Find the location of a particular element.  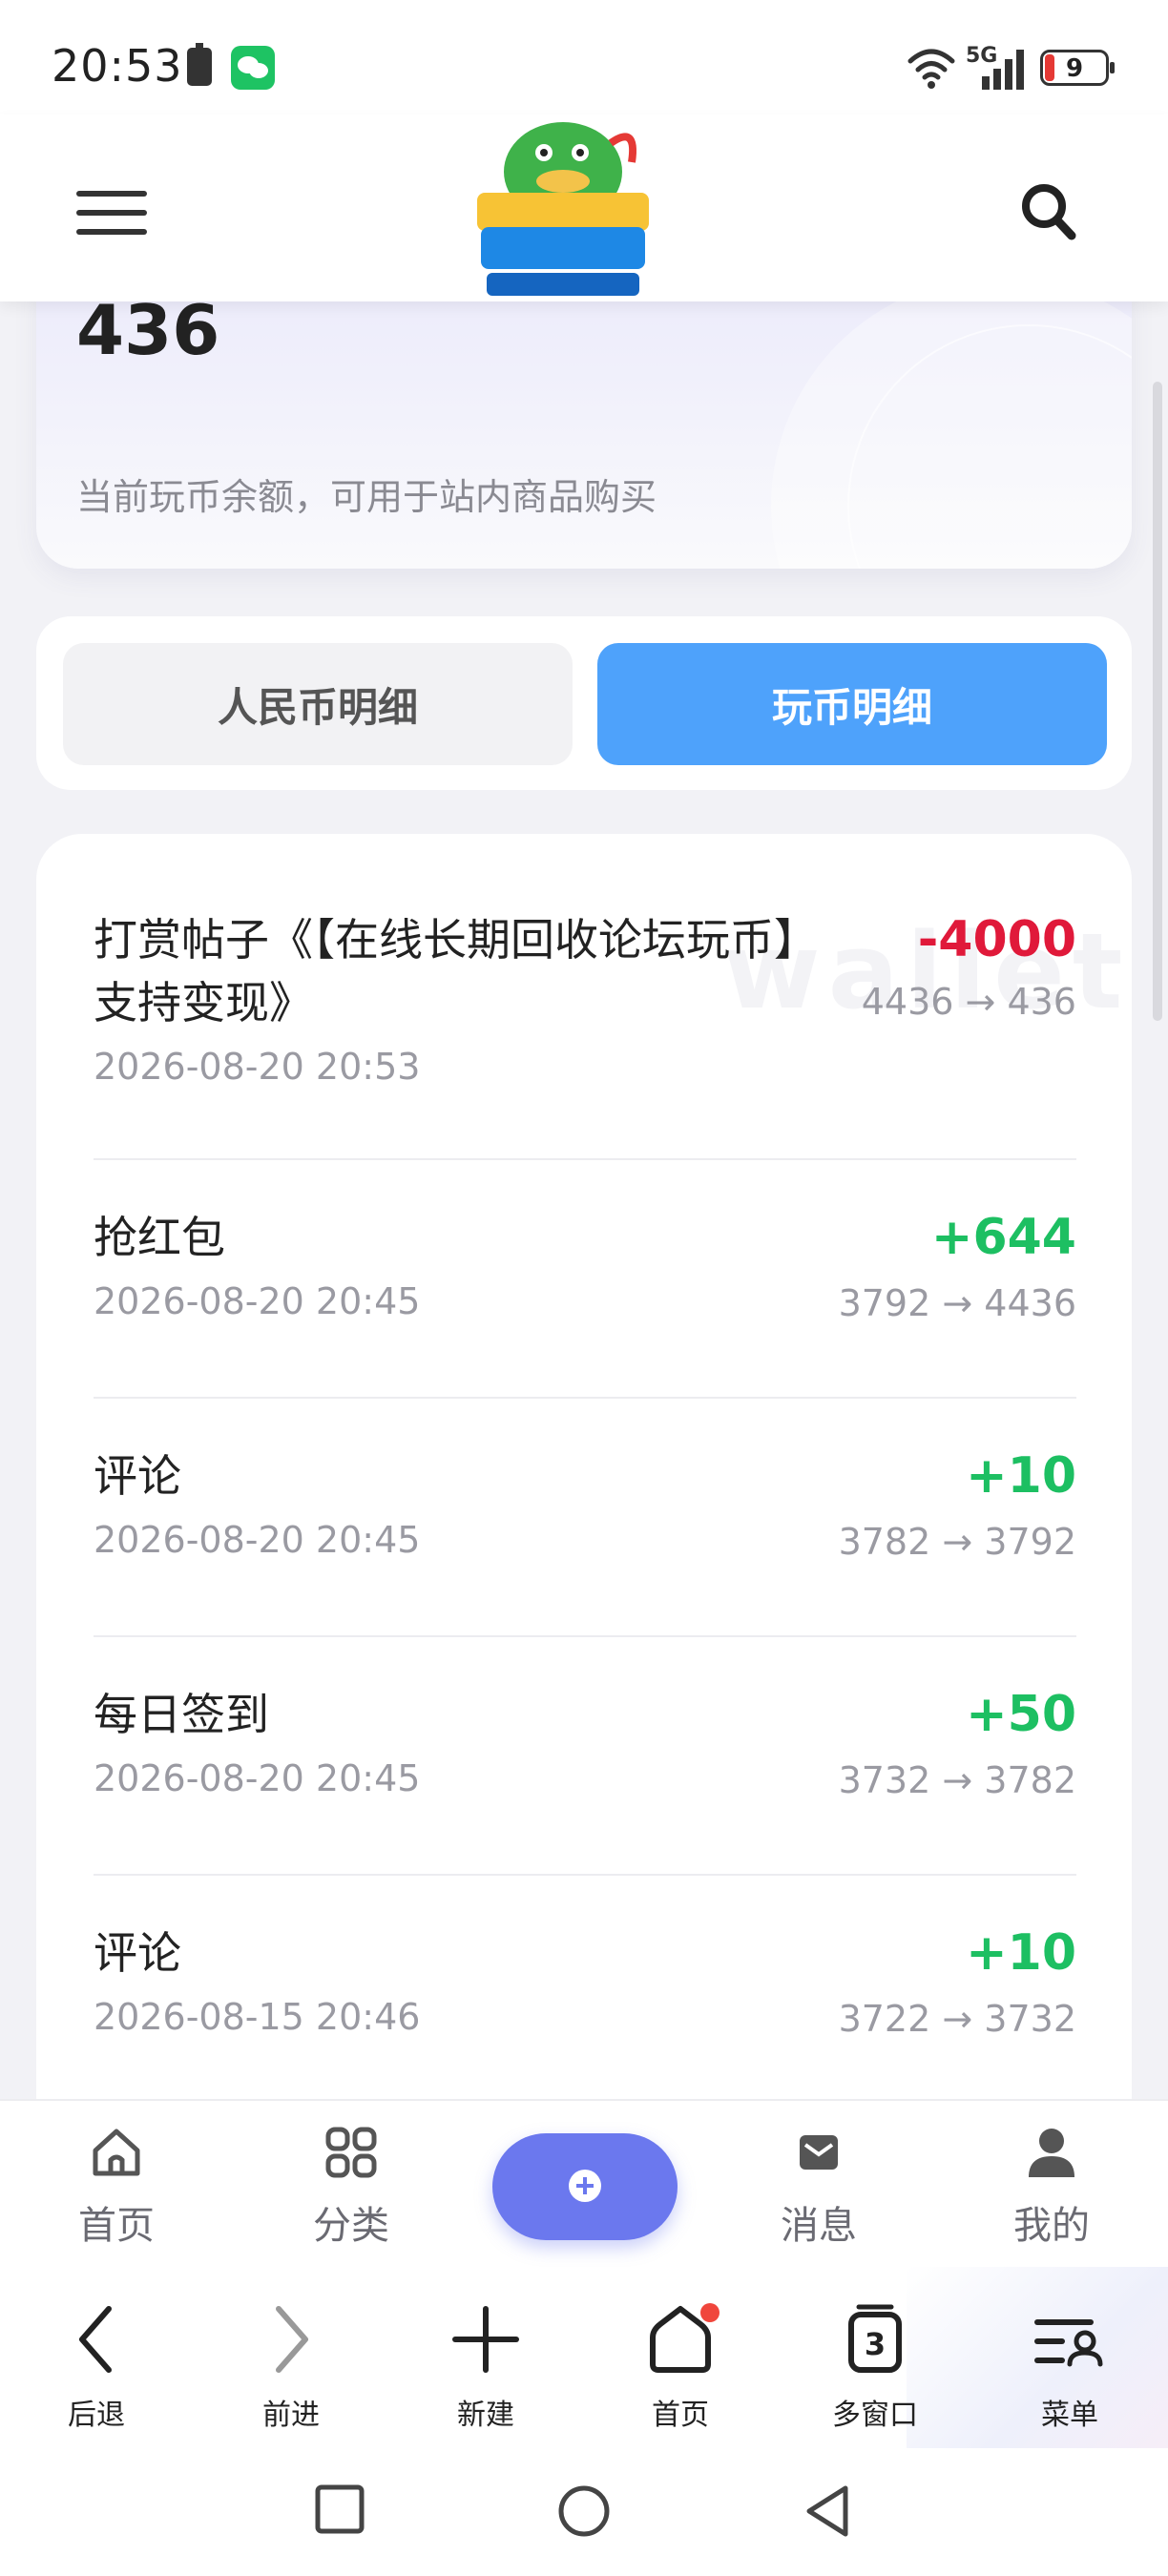

balance-amount: 436 is located at coordinates (148, 330).